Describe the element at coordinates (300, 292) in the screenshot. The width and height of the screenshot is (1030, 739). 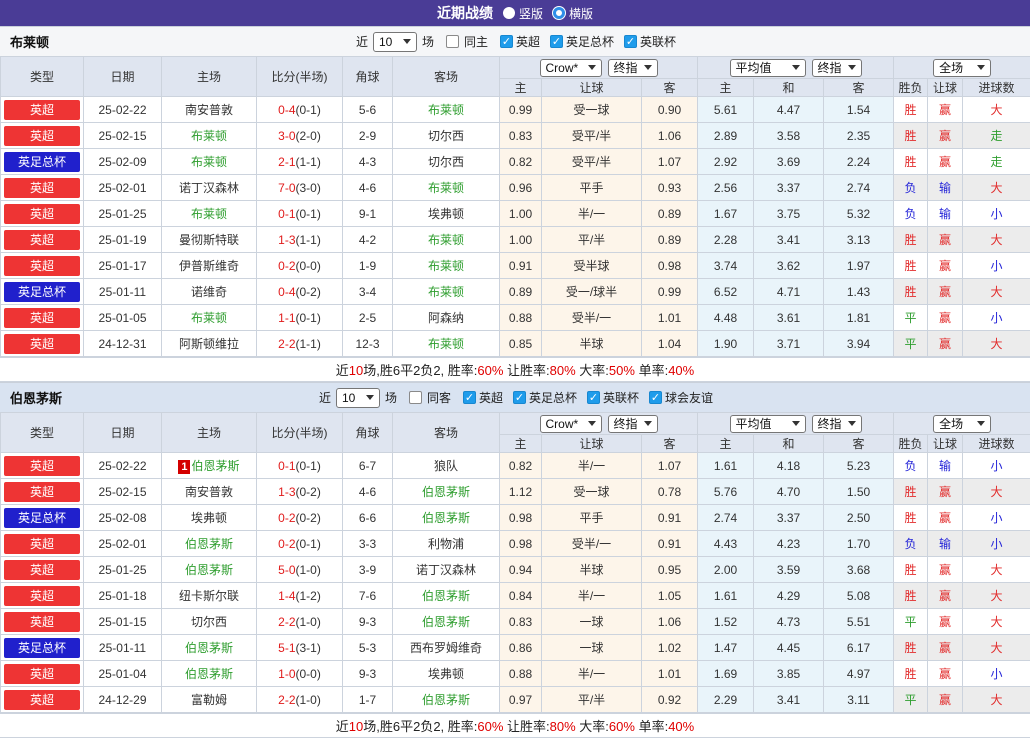
I see `score-cell: 0-4(0-2)` at that location.